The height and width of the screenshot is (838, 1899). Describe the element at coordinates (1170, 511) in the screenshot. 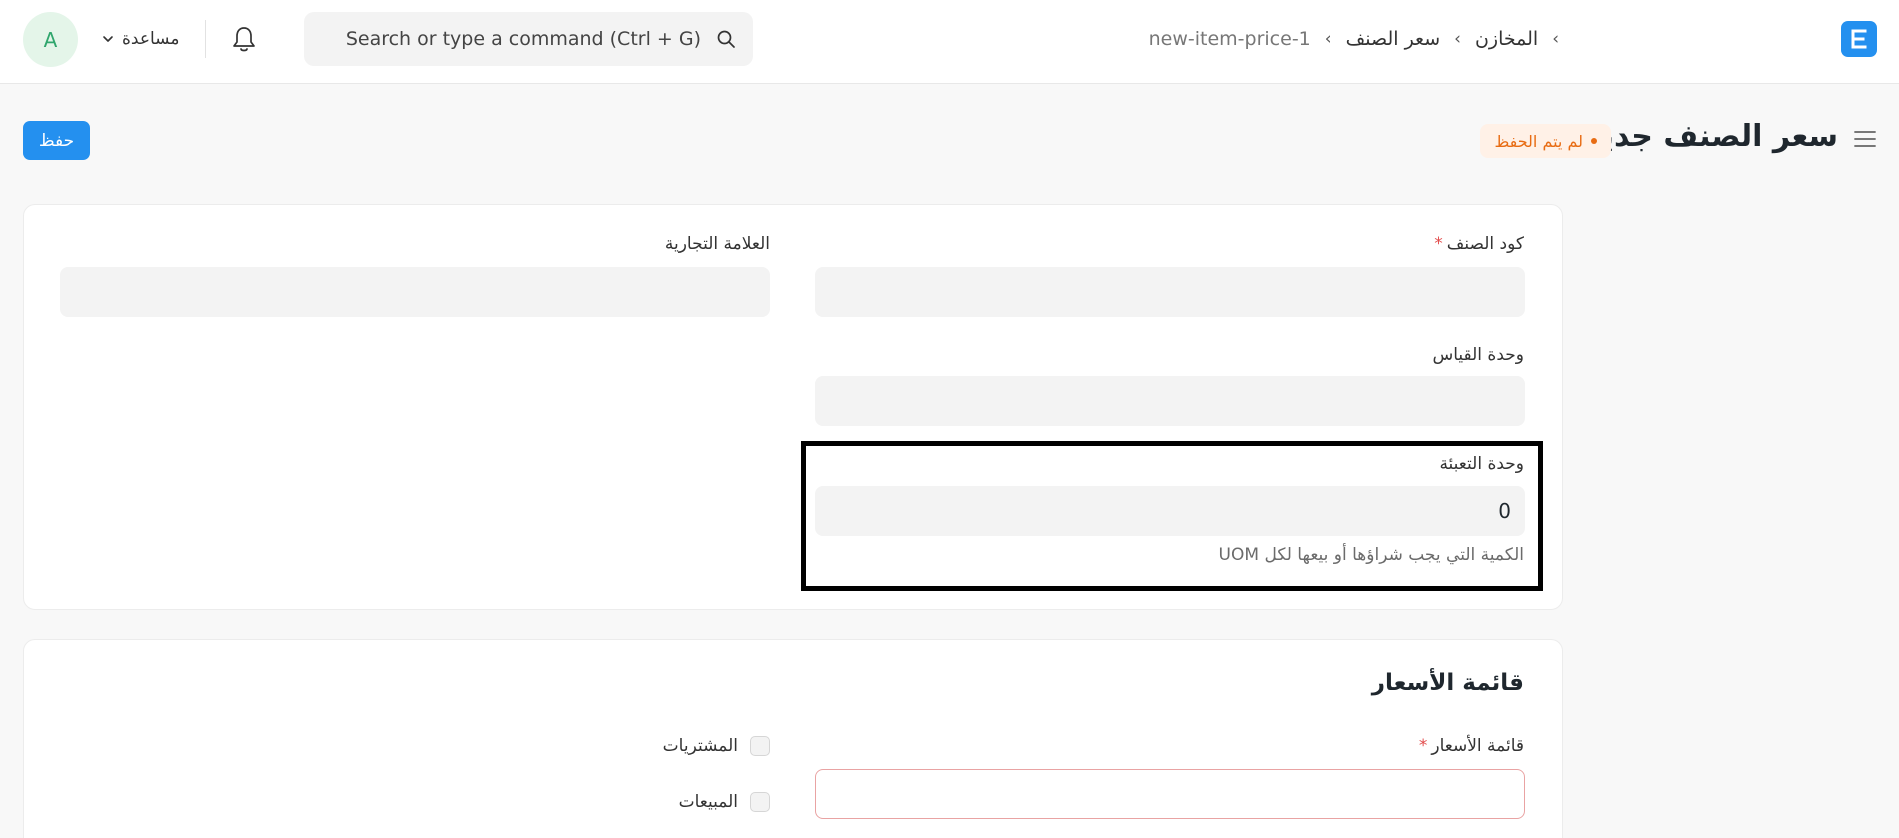

I see `packing-unit-field` at that location.